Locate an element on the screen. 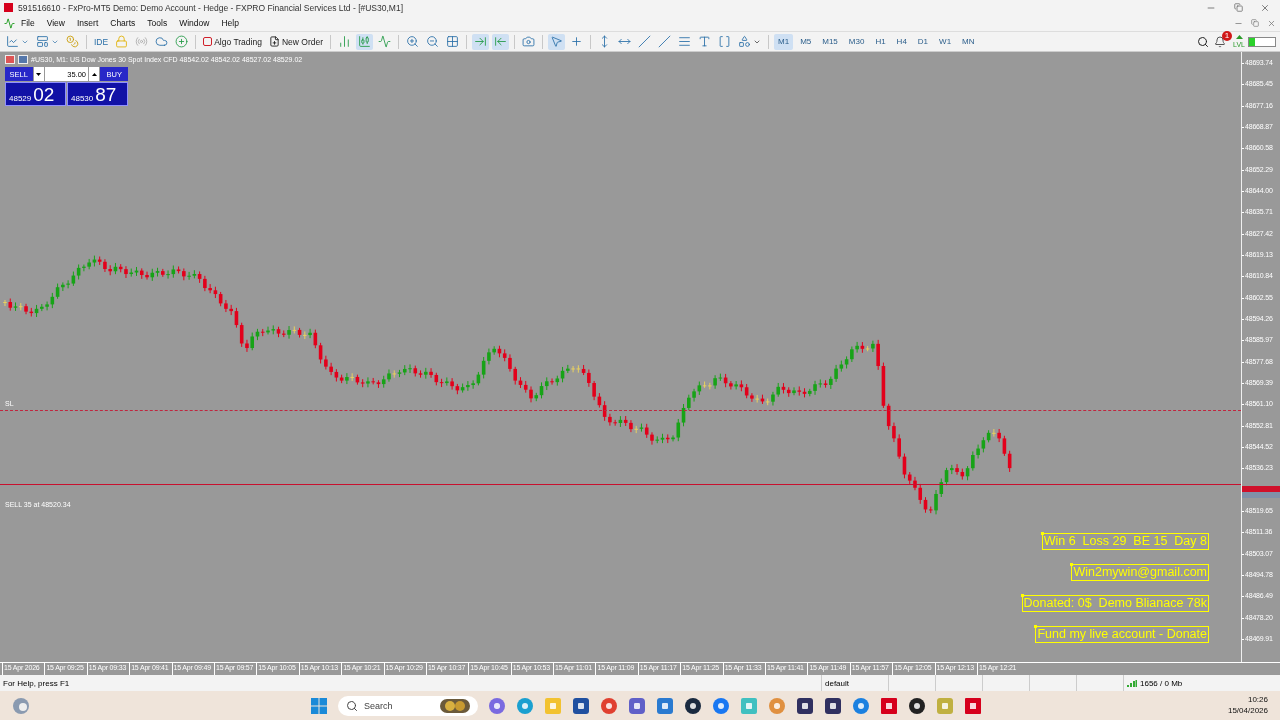  timeframe-tab: M5 is located at coordinates (806, 41).